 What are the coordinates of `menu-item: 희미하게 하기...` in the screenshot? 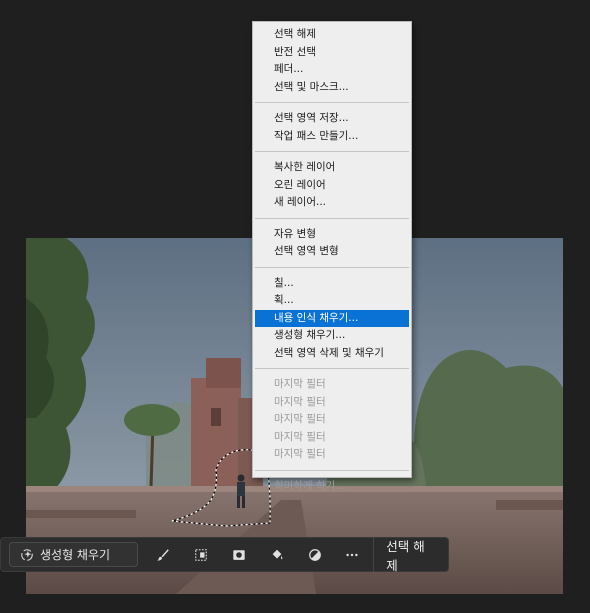 It's located at (310, 485).